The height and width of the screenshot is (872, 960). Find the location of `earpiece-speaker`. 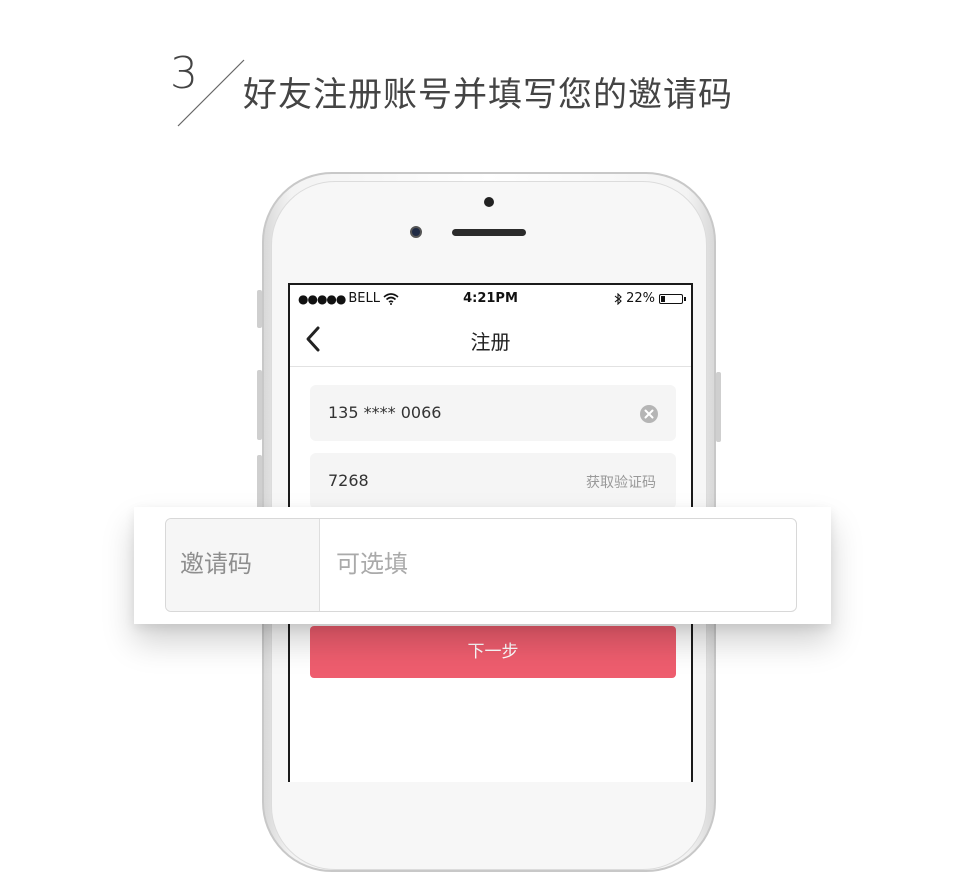

earpiece-speaker is located at coordinates (489, 232).